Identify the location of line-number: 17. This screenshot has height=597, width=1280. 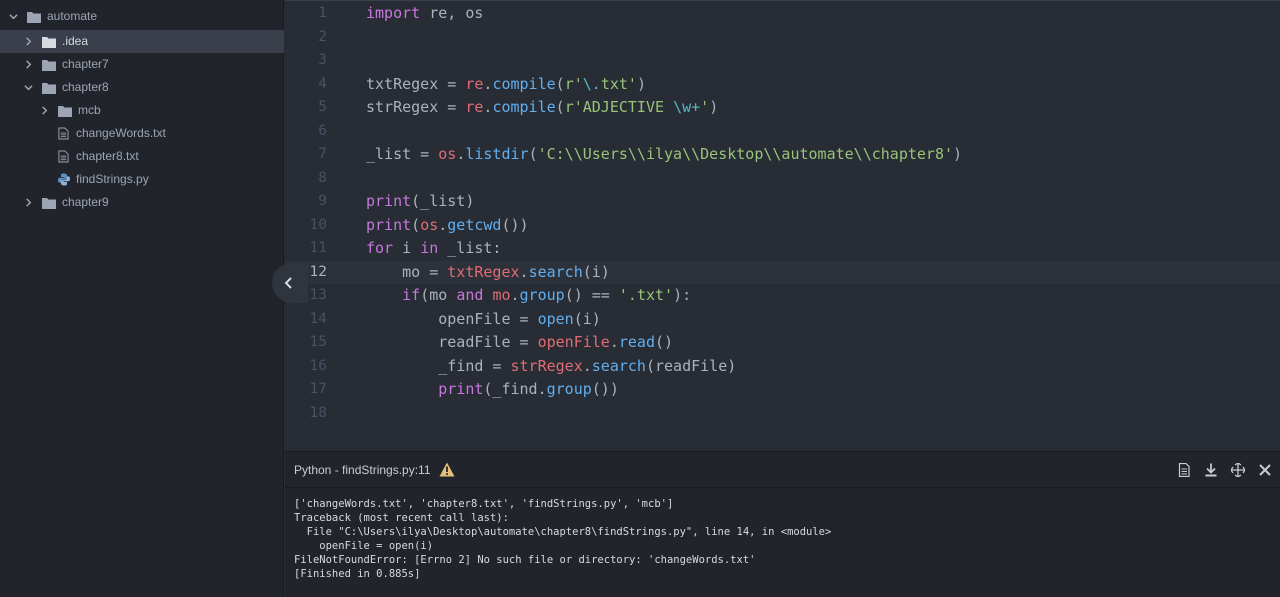
(318, 389).